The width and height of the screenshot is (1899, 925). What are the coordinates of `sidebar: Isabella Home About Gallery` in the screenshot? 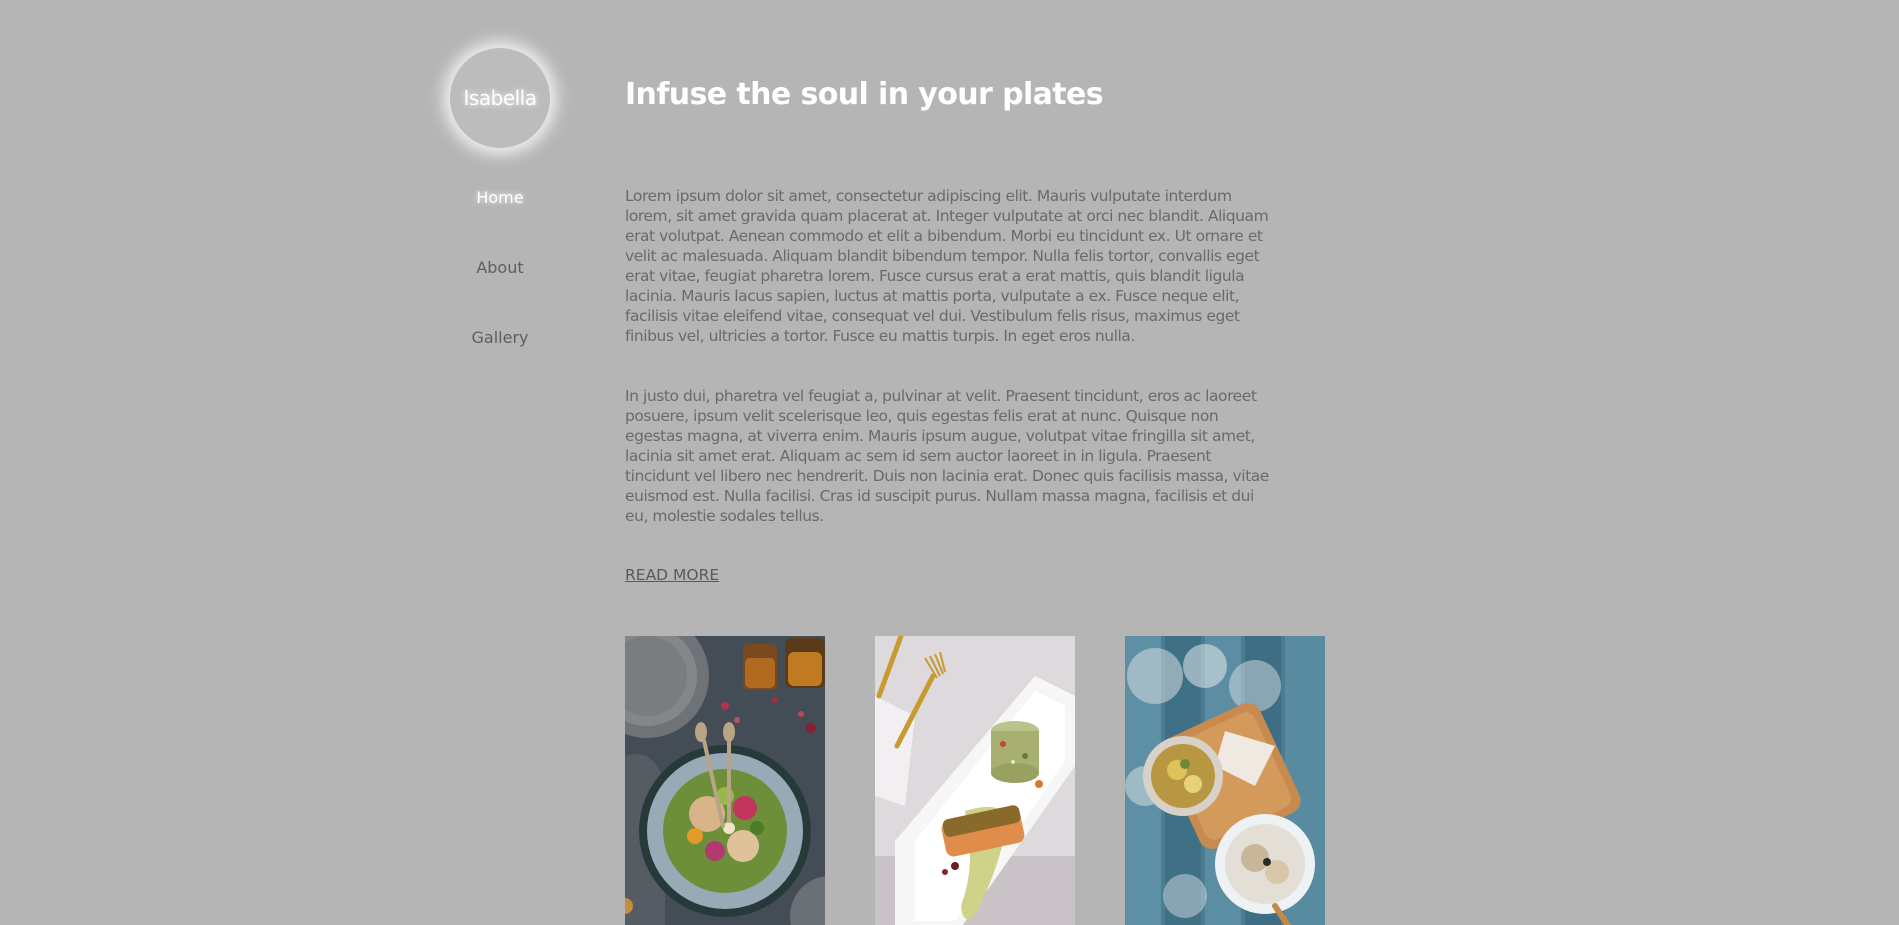 It's located at (500, 222).